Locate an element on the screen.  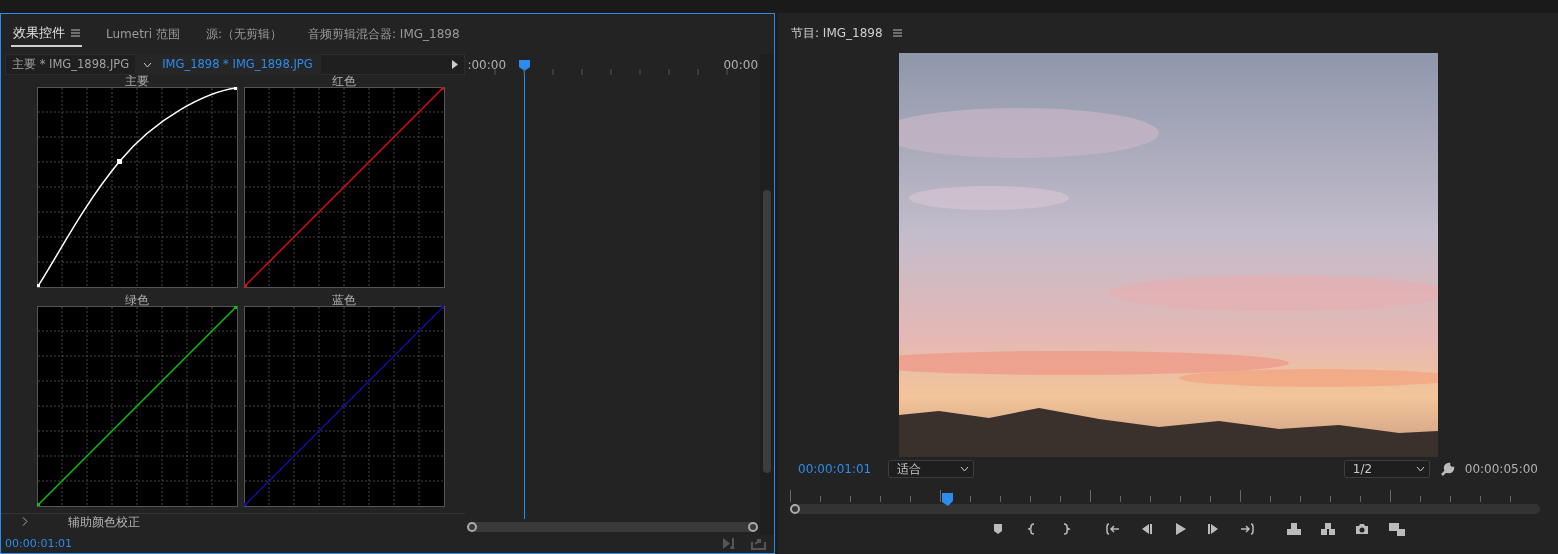
curve-label: 绿色 is located at coordinates (137, 300).